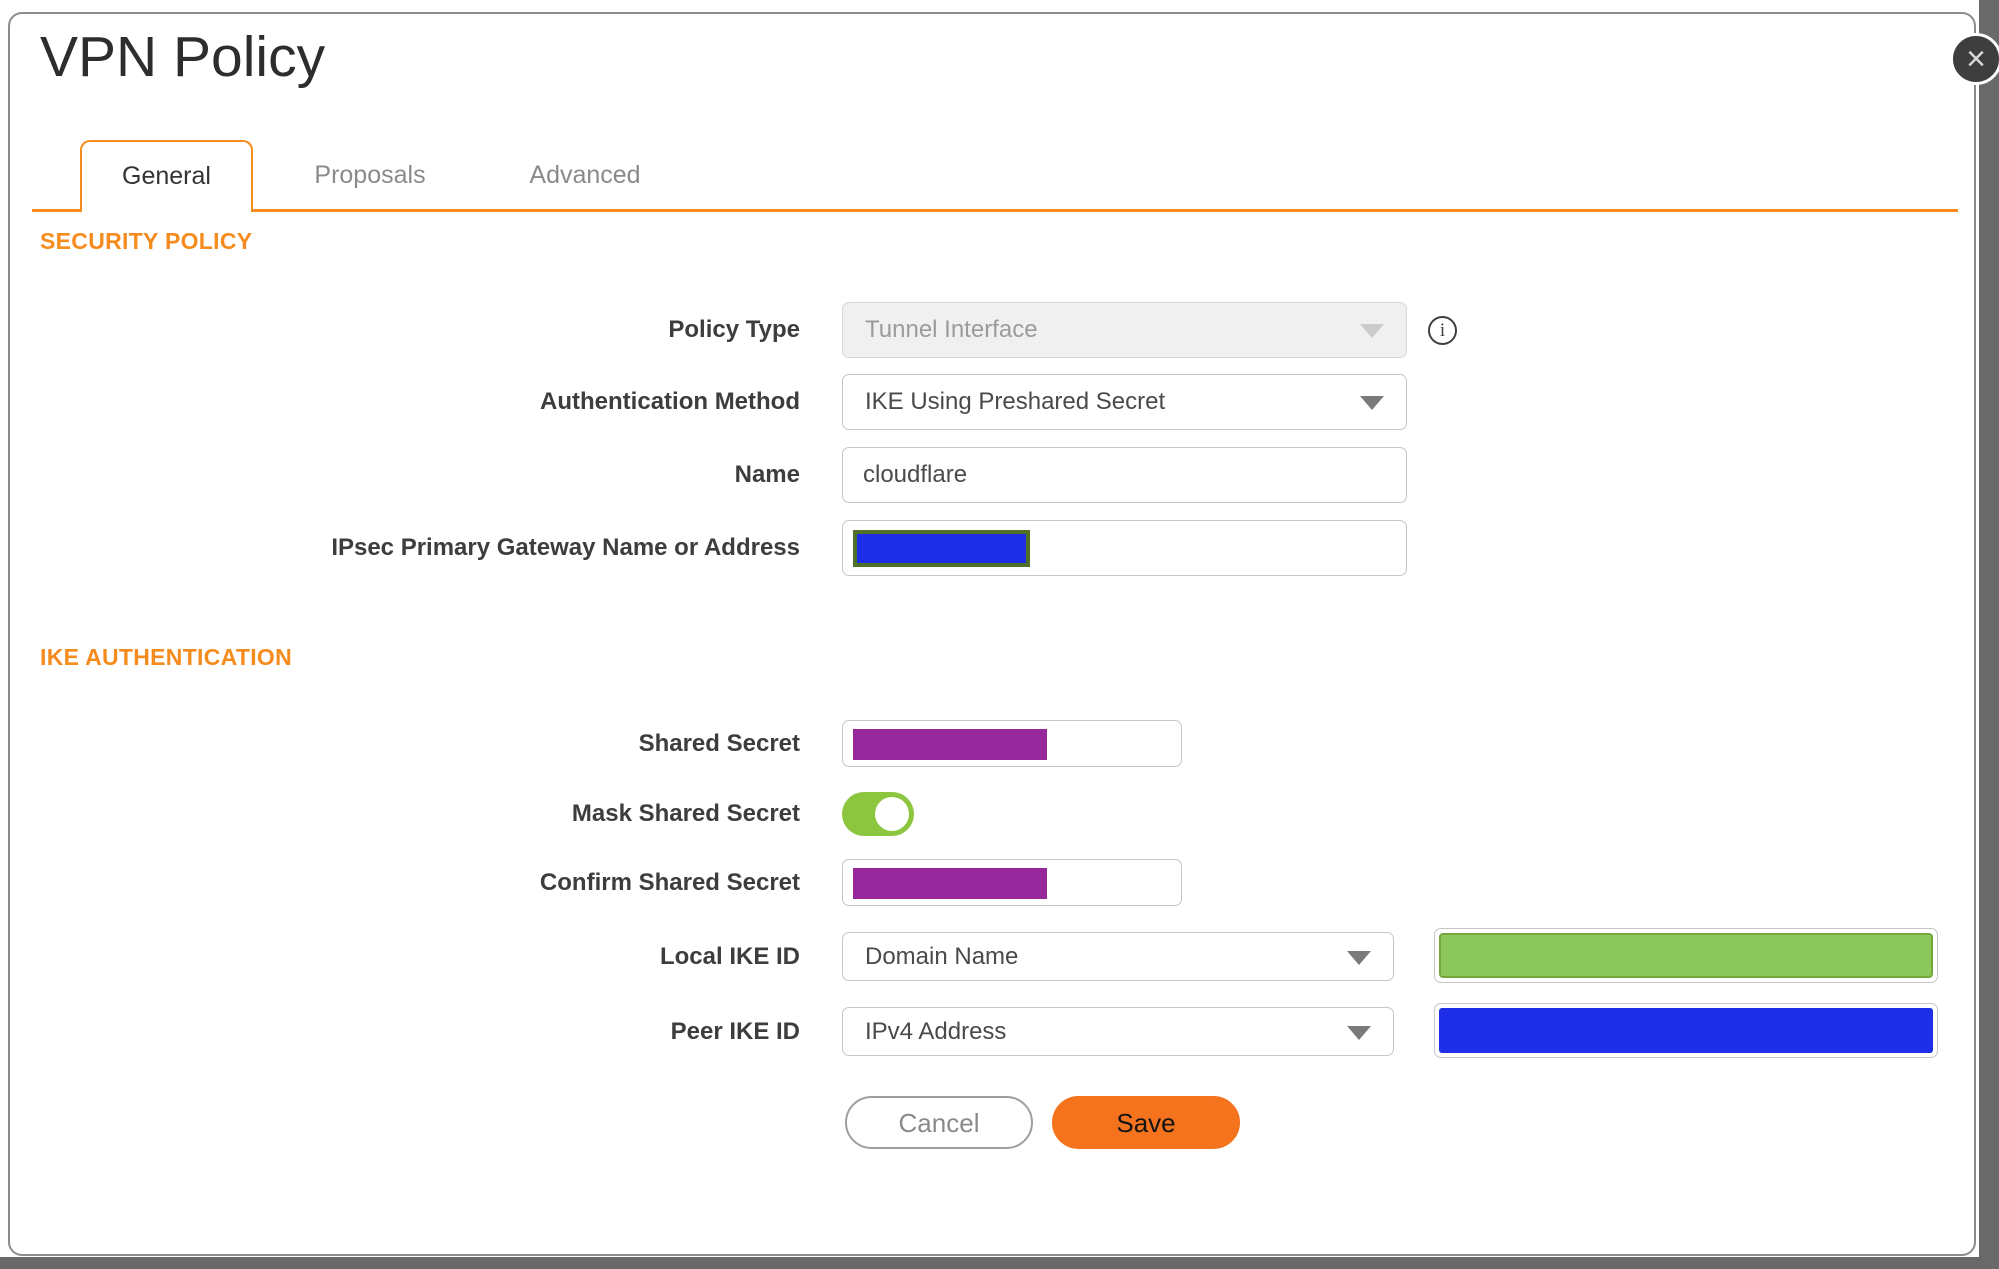 The width and height of the screenshot is (1999, 1269). What do you see at coordinates (1124, 330) in the screenshot?
I see `policy-type-select: Tunnel Interface` at bounding box center [1124, 330].